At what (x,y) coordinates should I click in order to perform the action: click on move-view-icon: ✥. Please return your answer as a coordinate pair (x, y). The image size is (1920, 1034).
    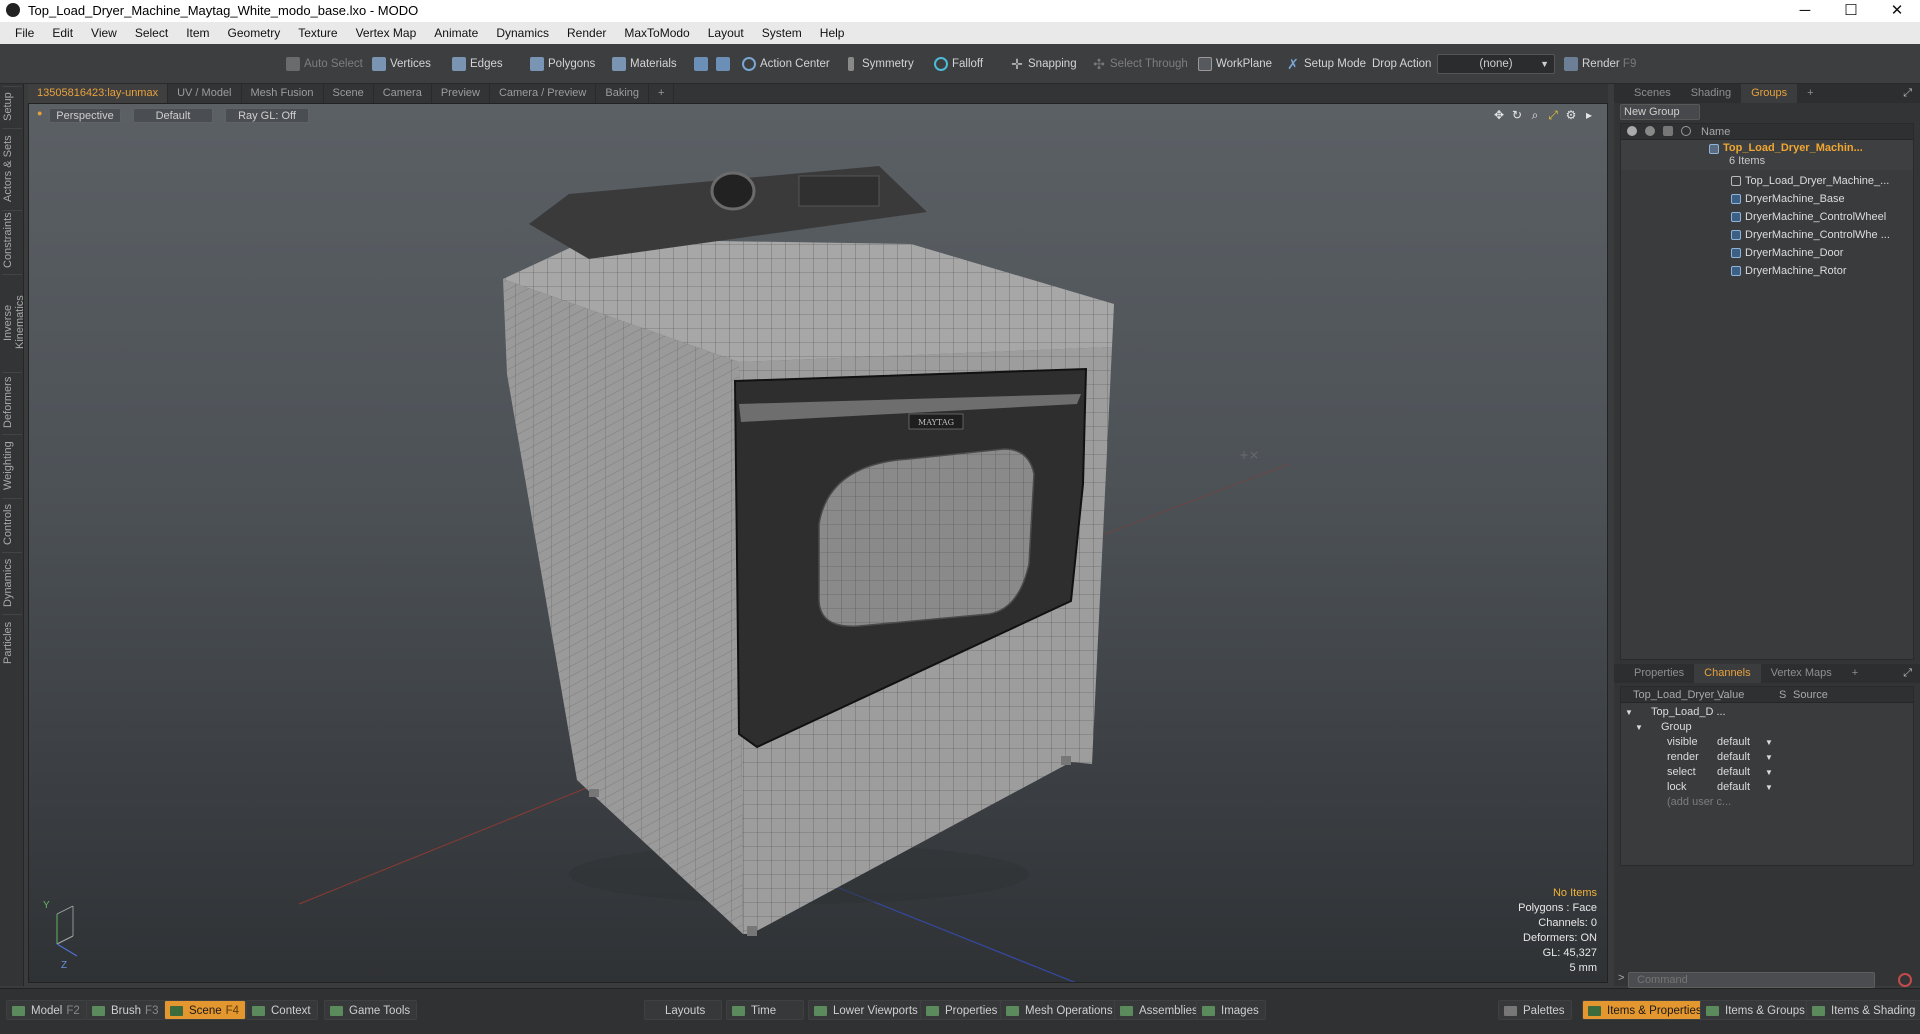
    Looking at the image, I should click on (1499, 115).